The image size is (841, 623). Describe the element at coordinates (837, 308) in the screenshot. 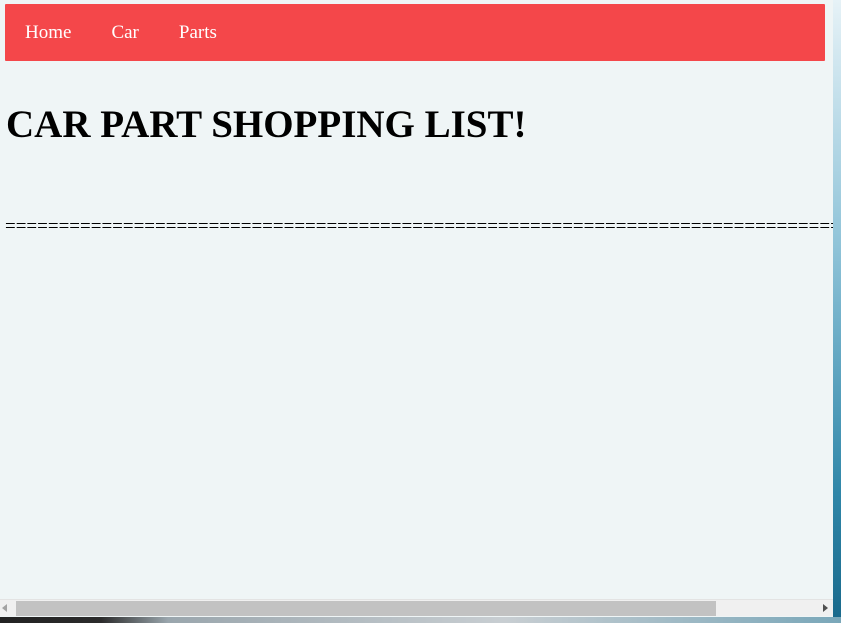

I see `desktop-background-edge` at that location.